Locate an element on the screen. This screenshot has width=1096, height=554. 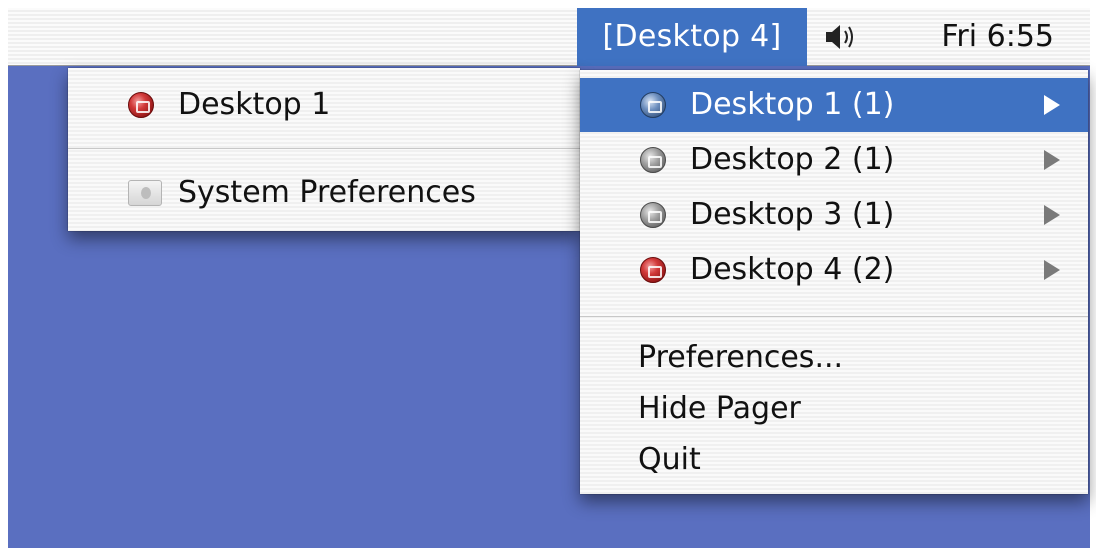
desktop-window-menu: Desktop 1 System Preferences is located at coordinates (324, 149).